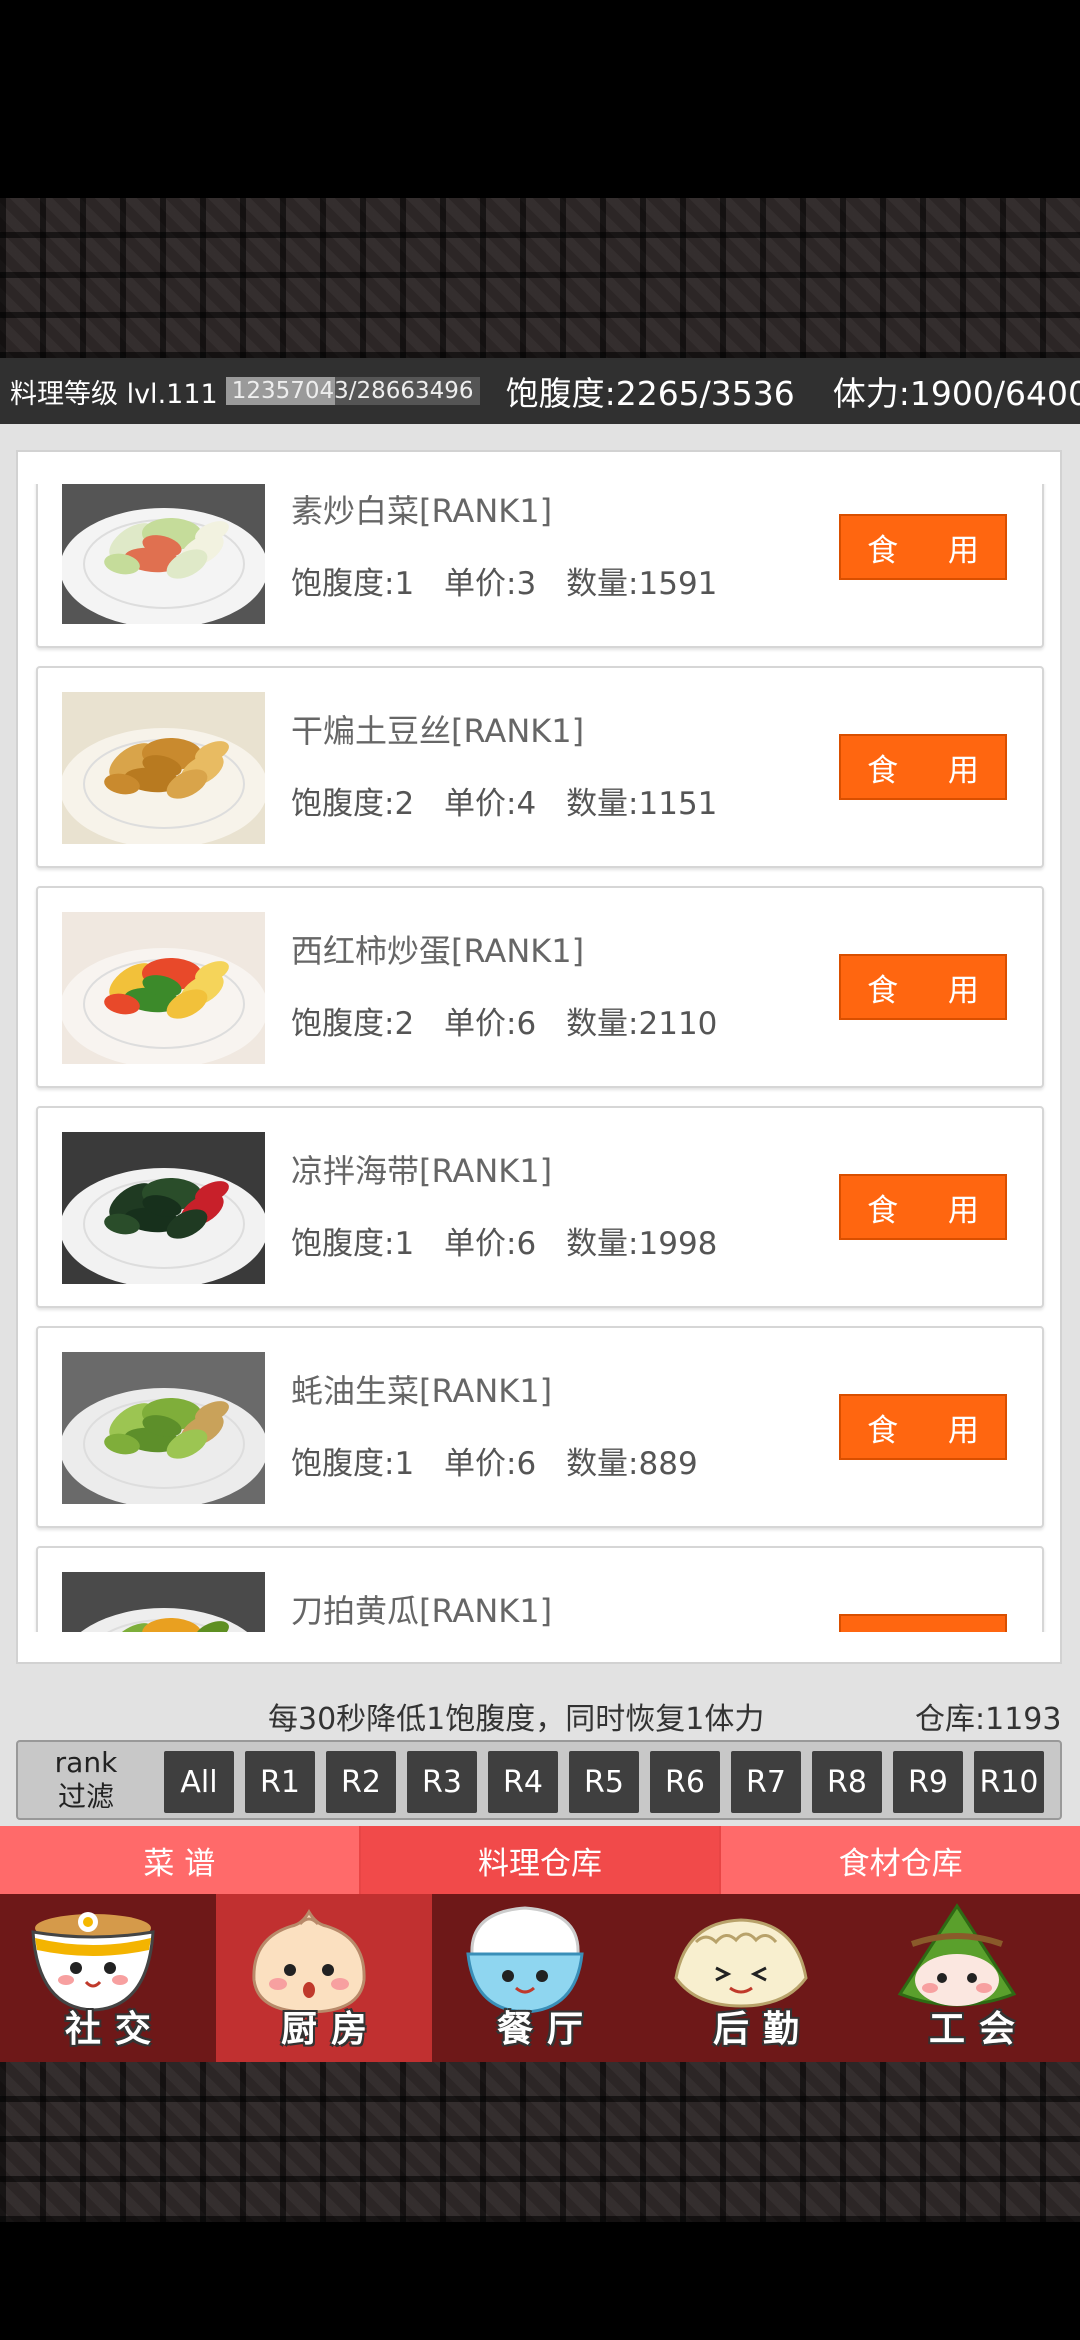 The height and width of the screenshot is (2340, 1080). What do you see at coordinates (956, 393) in the screenshot?
I see `stamina-stat: 体力:1900/6400` at bounding box center [956, 393].